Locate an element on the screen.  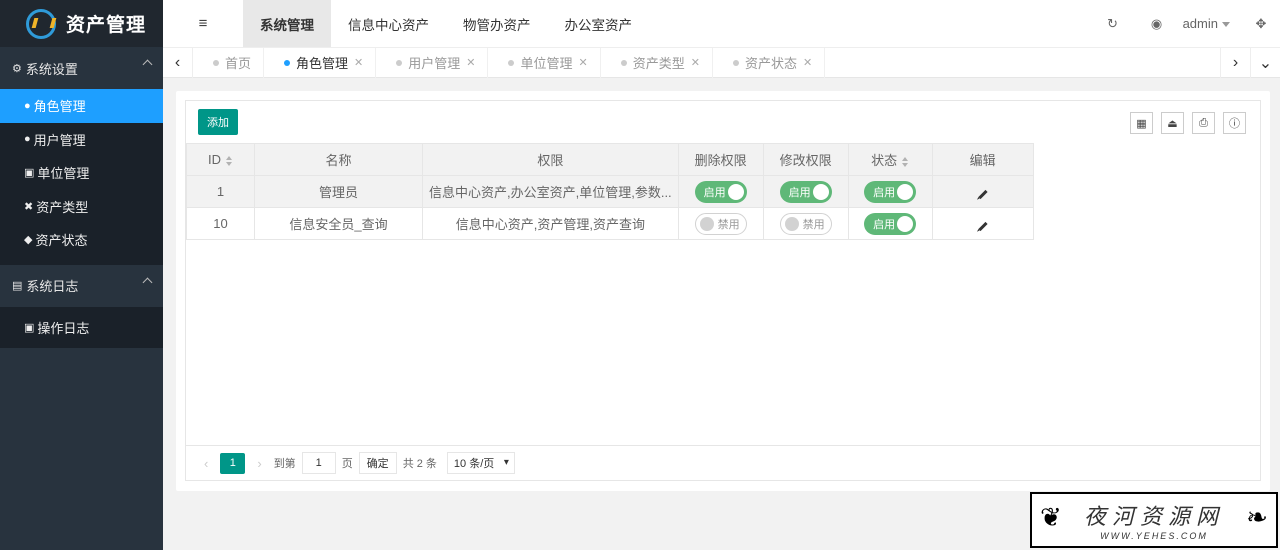
cross-icon: ✖ is located at coordinates (29, 206).